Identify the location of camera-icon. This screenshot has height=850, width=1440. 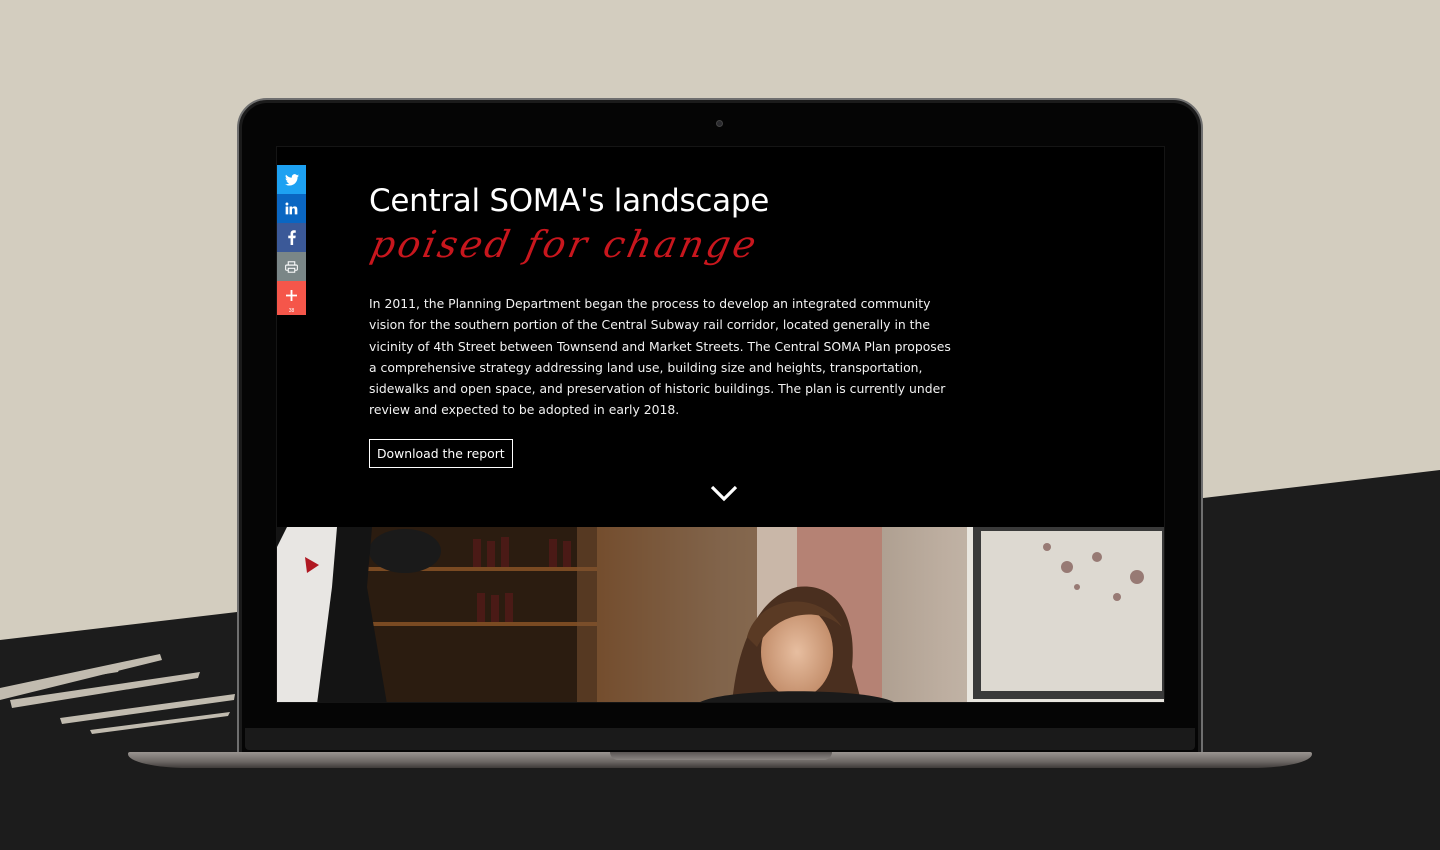
(719, 123).